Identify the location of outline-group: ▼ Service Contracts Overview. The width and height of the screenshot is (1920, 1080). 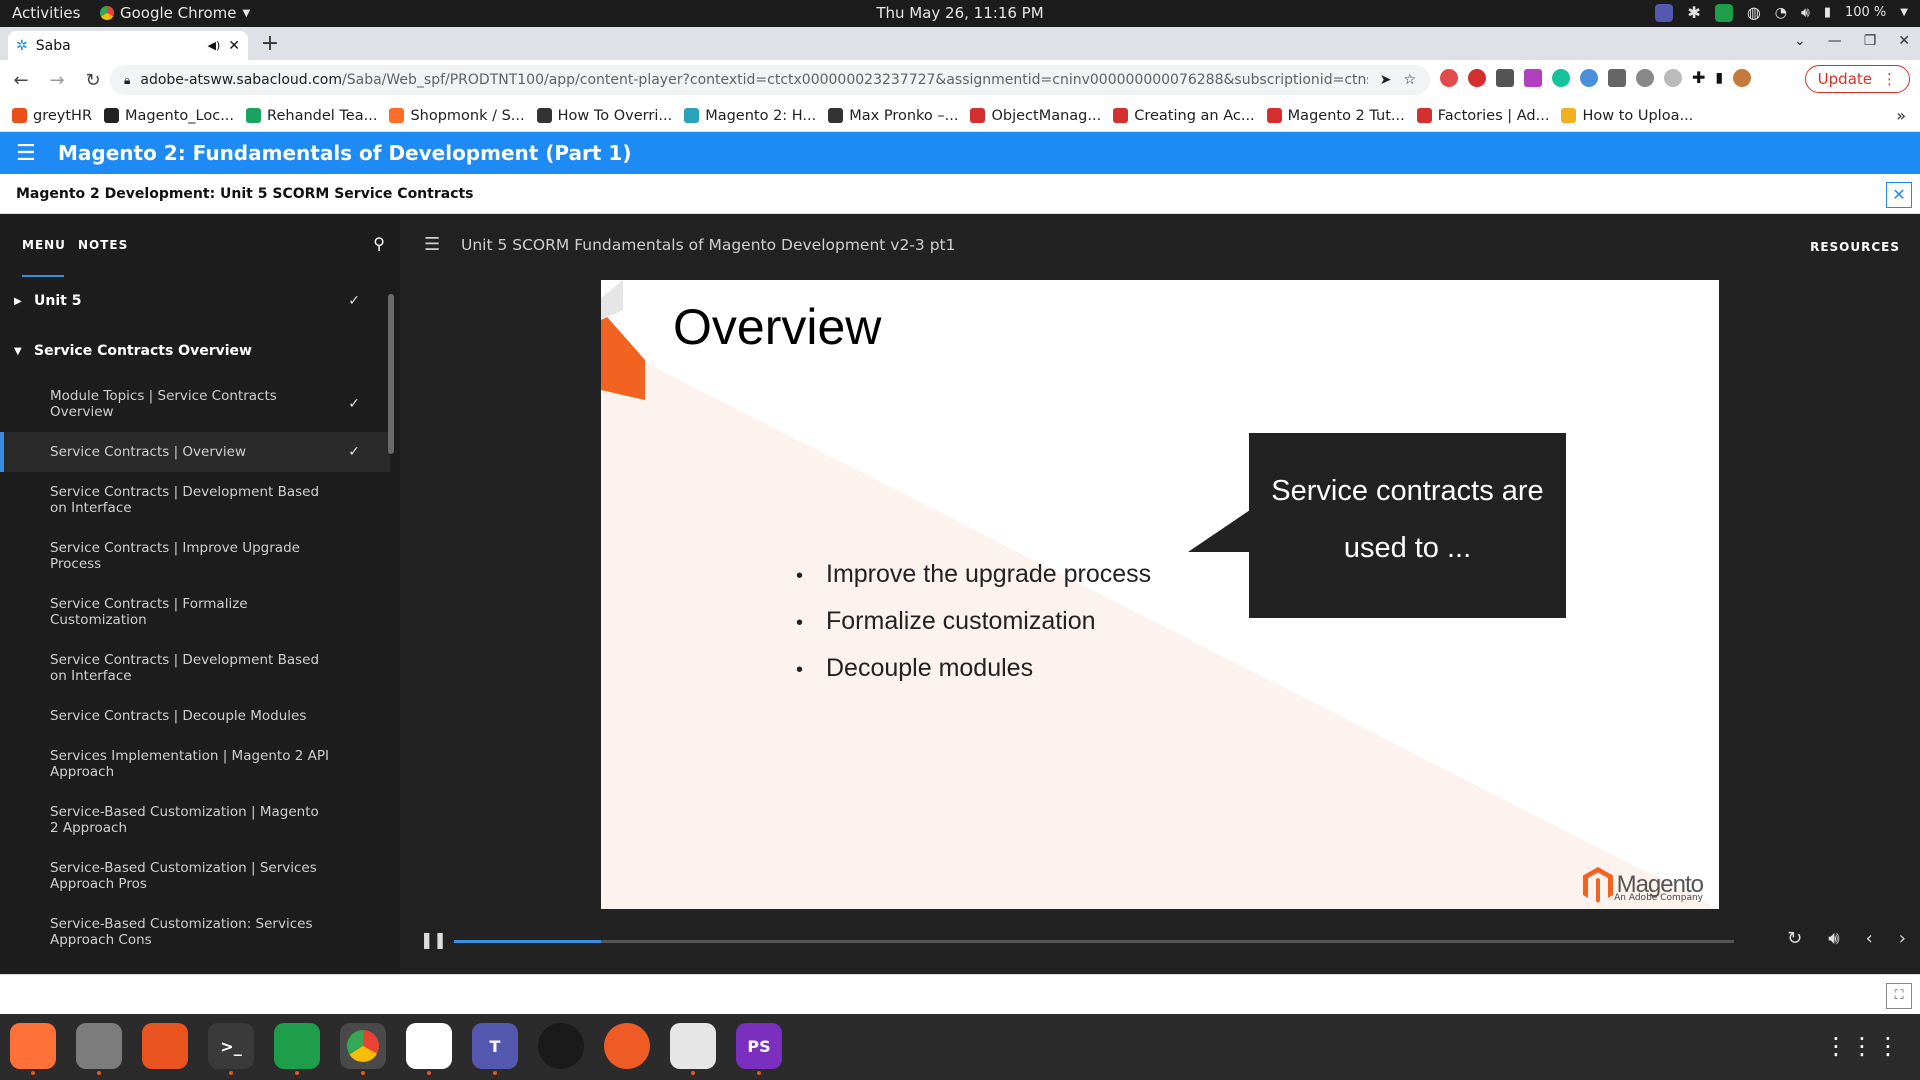
(195, 351).